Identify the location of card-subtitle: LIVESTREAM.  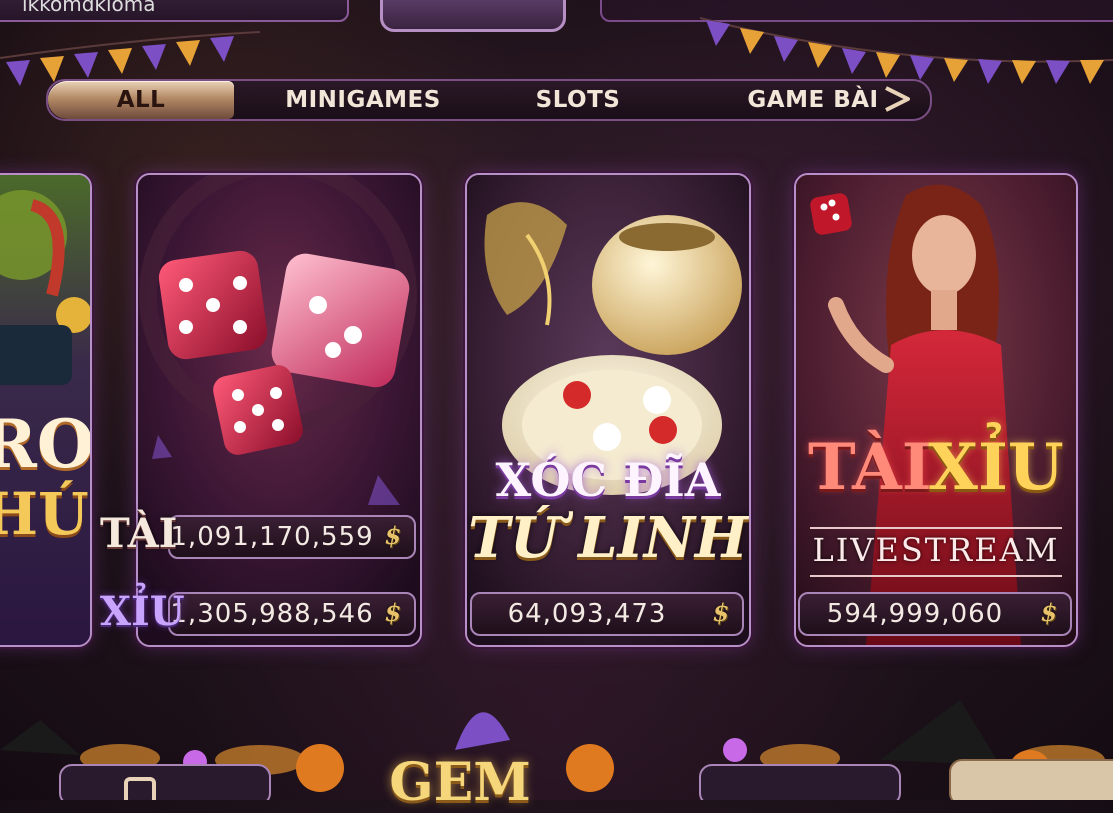
(936, 550).